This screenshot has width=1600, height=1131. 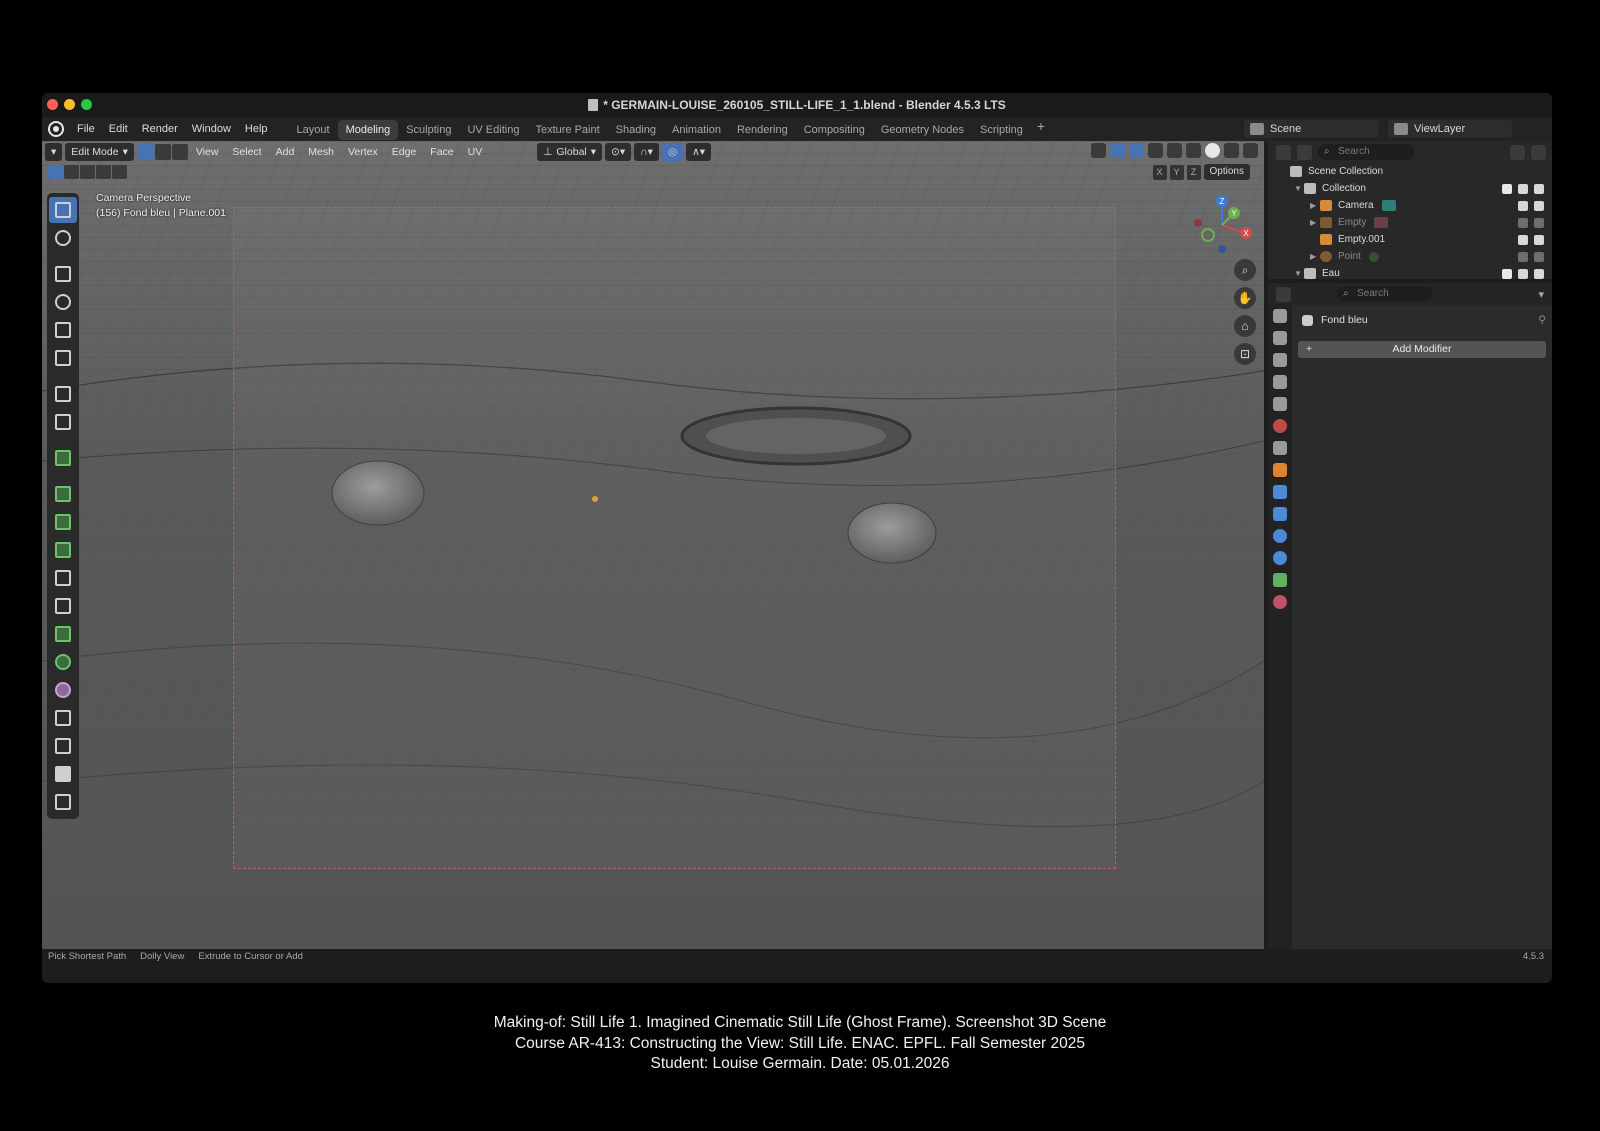 What do you see at coordinates (636, 130) in the screenshot?
I see `tab-shading: Shading` at bounding box center [636, 130].